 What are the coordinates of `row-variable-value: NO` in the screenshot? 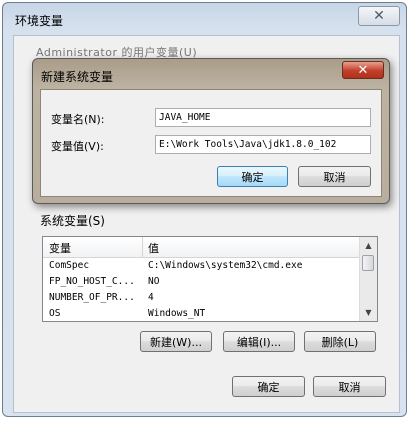 It's located at (154, 281).